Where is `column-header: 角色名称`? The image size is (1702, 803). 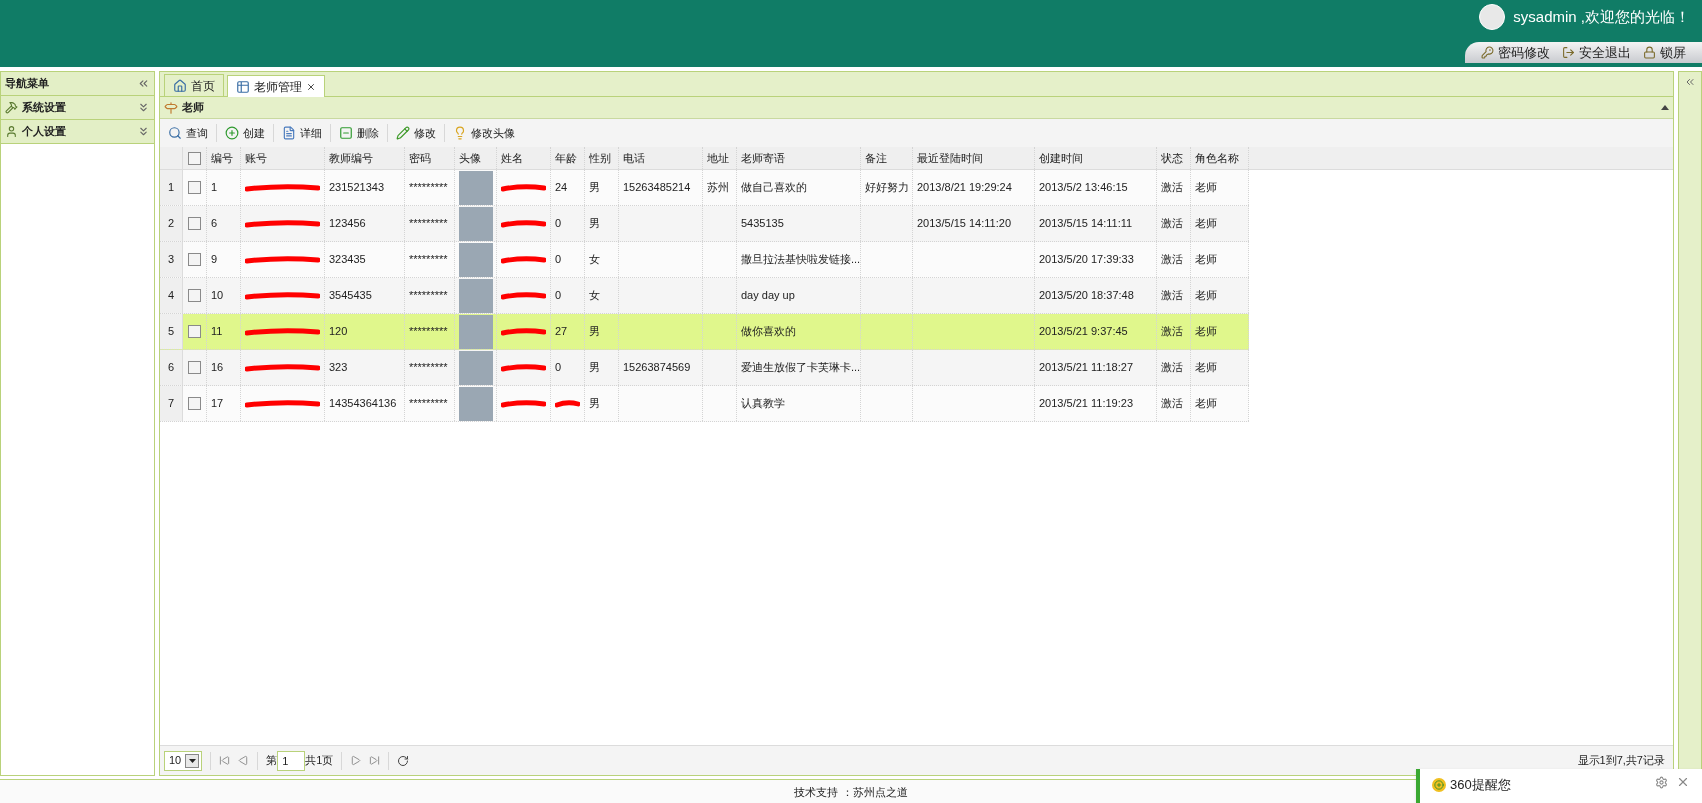
column-header: 角色名称 is located at coordinates (1217, 158).